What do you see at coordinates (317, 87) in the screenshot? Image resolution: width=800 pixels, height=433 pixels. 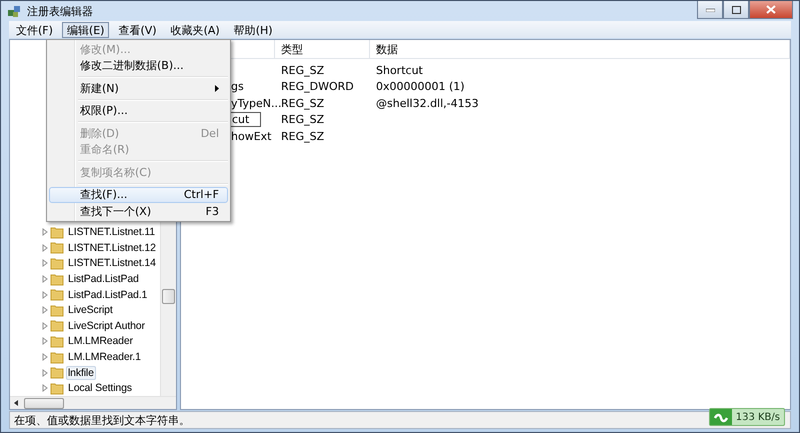 I see `value-type: REG_DWORD` at bounding box center [317, 87].